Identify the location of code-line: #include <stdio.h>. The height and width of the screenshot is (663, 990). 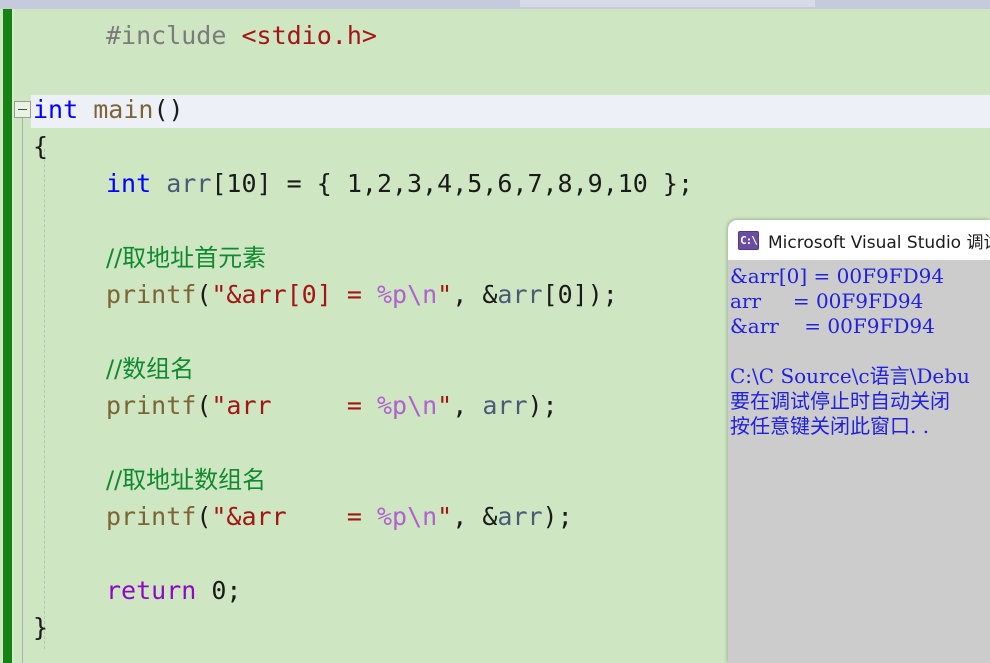
(241, 35).